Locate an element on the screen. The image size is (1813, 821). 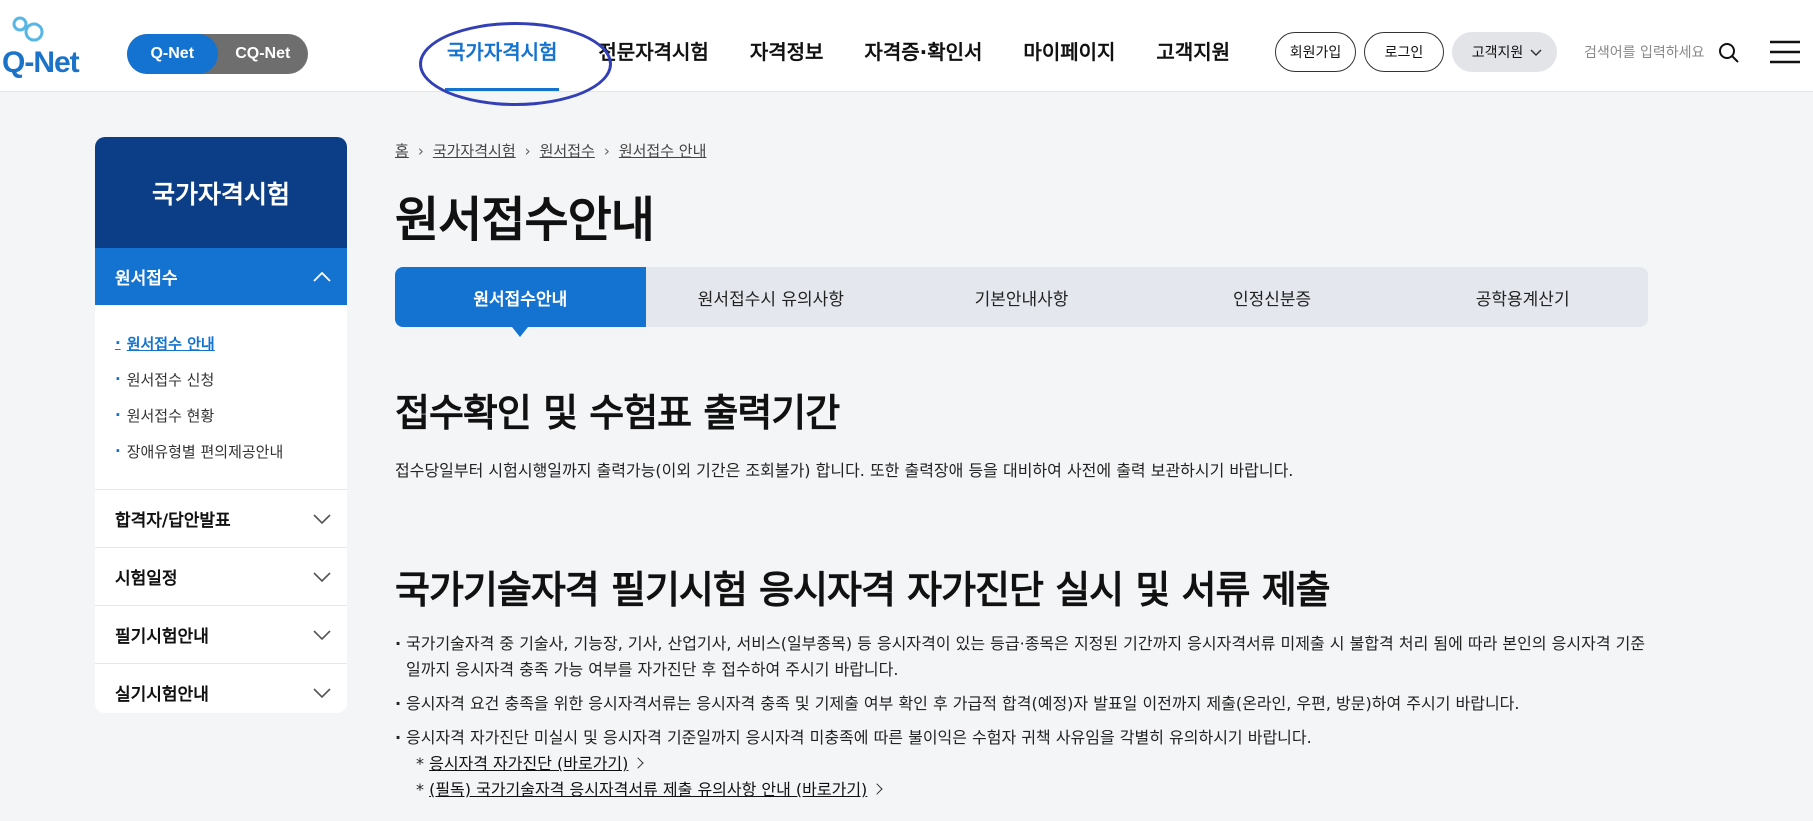
sidebar-item-application: 원서접수 is located at coordinates (221, 276).